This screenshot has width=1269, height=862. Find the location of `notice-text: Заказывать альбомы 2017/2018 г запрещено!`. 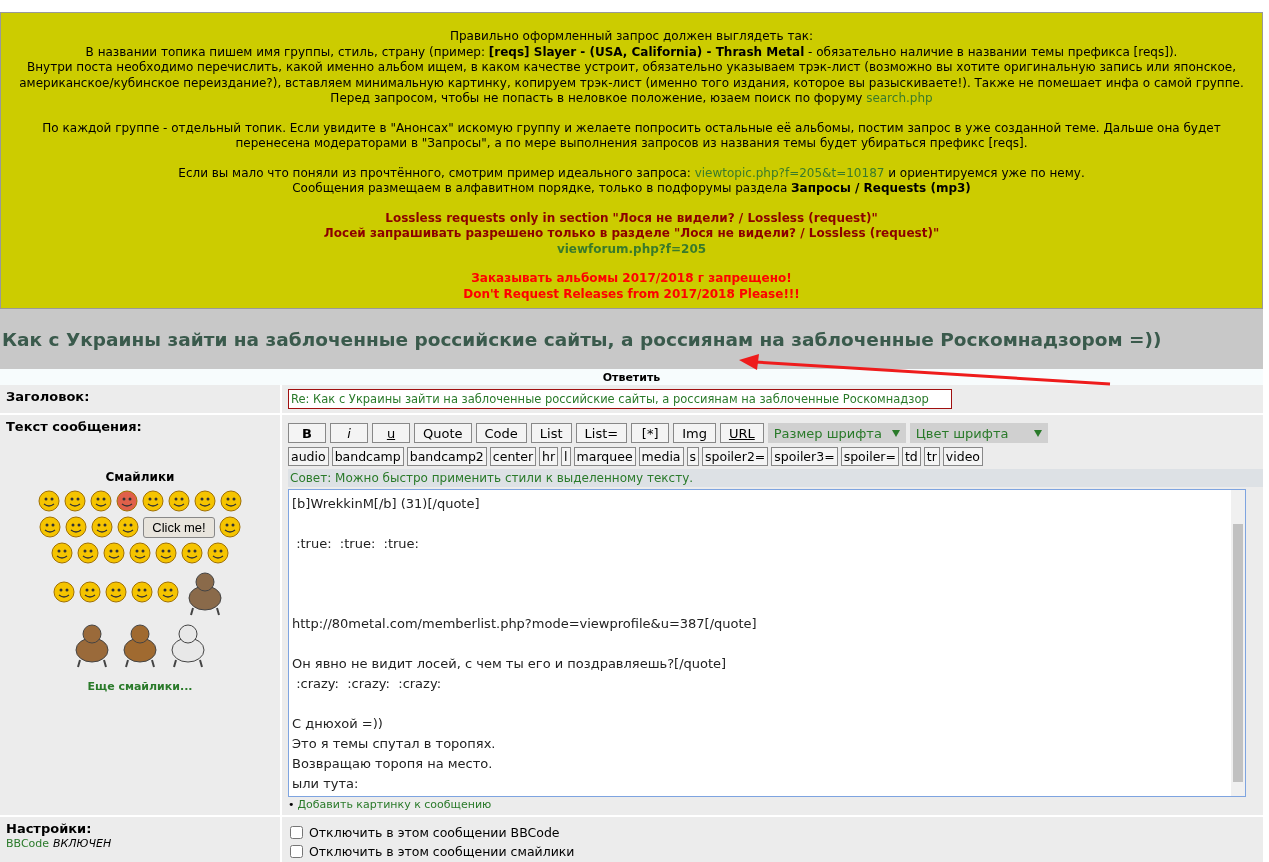

notice-text: Заказывать альбомы 2017/2018 г запрещено! is located at coordinates (631, 278).